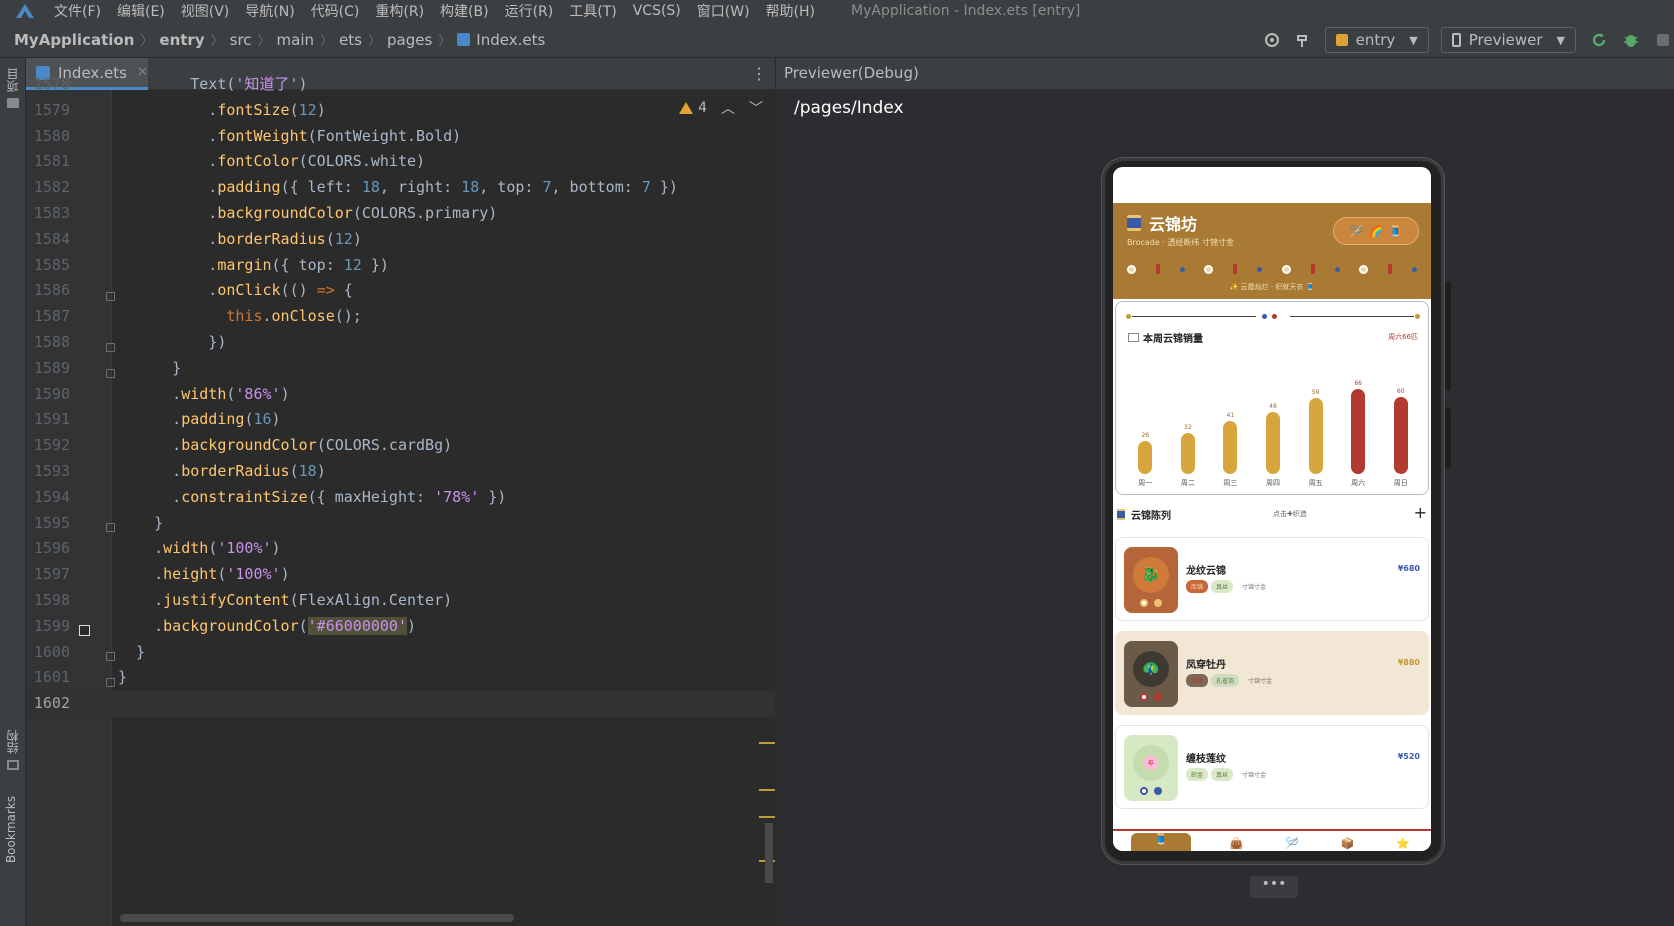 This screenshot has height=926, width=1674. Describe the element at coordinates (400, 704) in the screenshot. I see `code-line: 1602` at that location.